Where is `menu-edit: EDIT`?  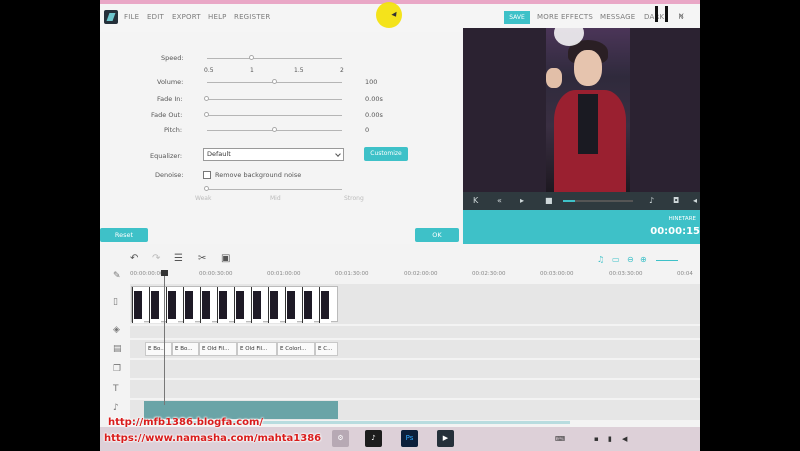 menu-edit: EDIT is located at coordinates (155, 17).